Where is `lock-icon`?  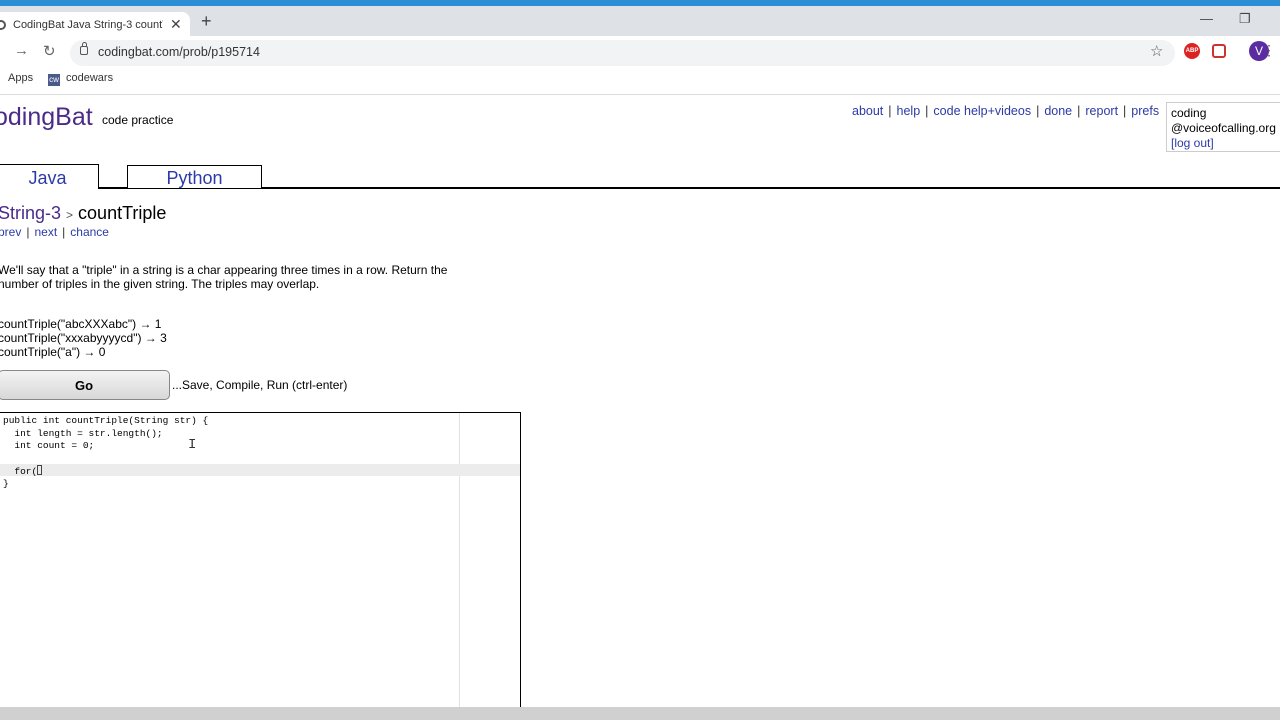
lock-icon is located at coordinates (84, 48).